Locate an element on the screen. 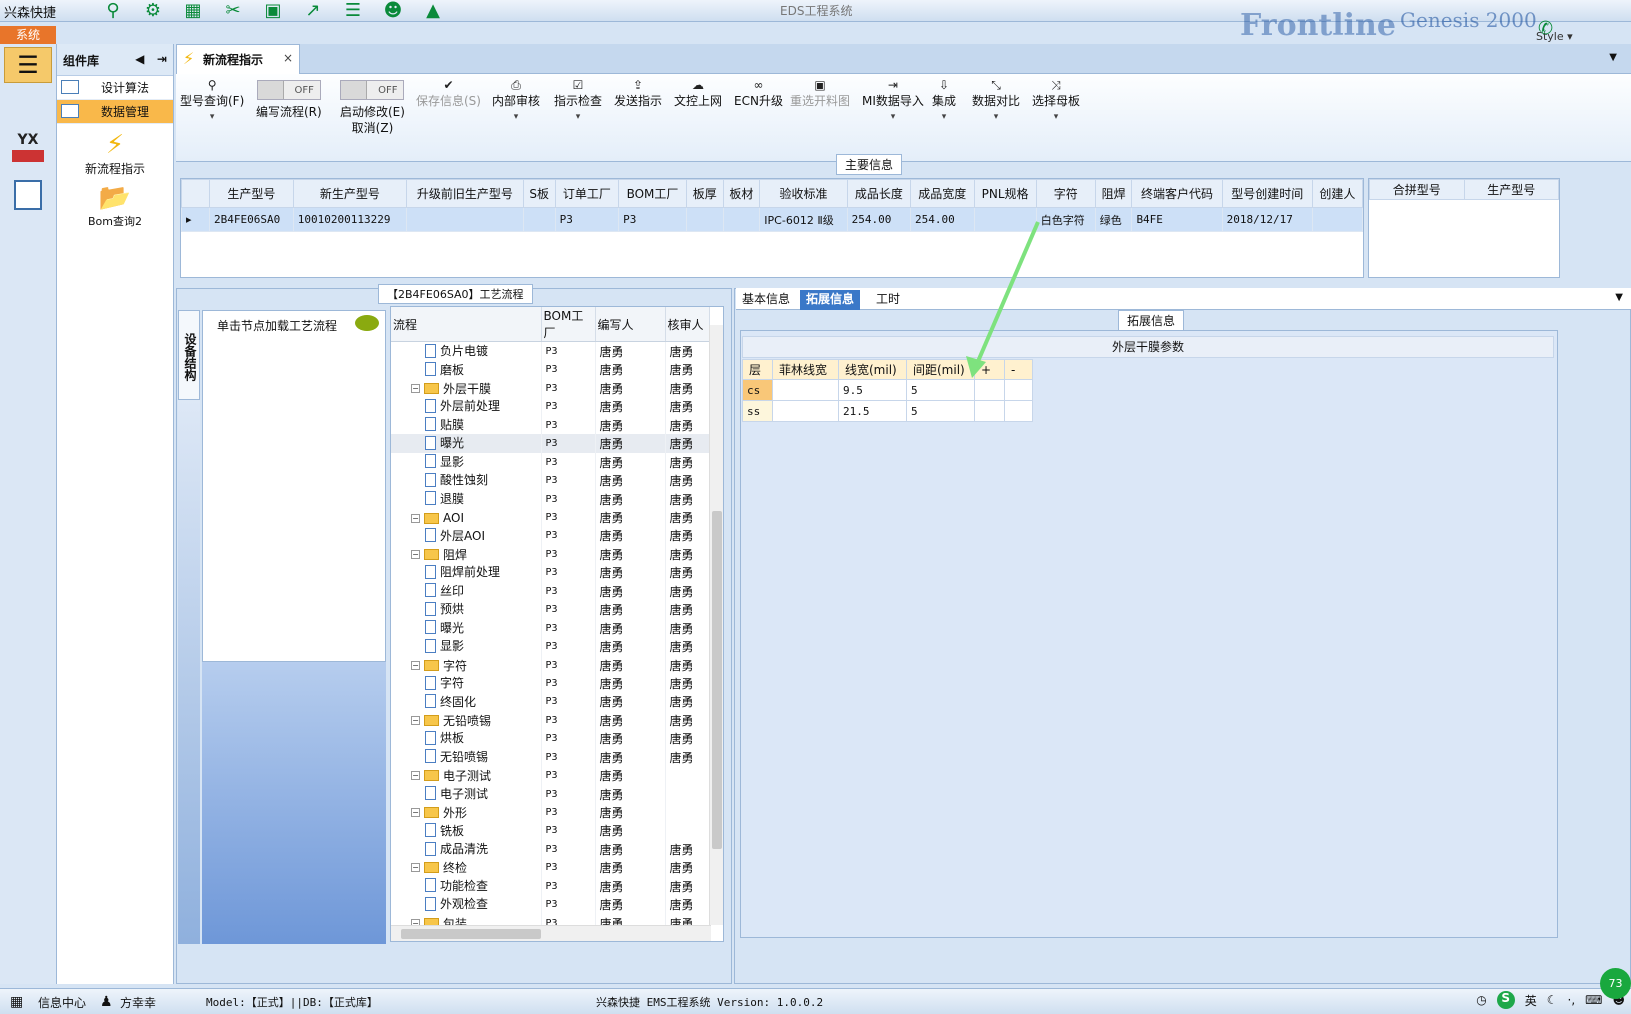  tree-node-cell: − 终检 is located at coordinates (466, 867).